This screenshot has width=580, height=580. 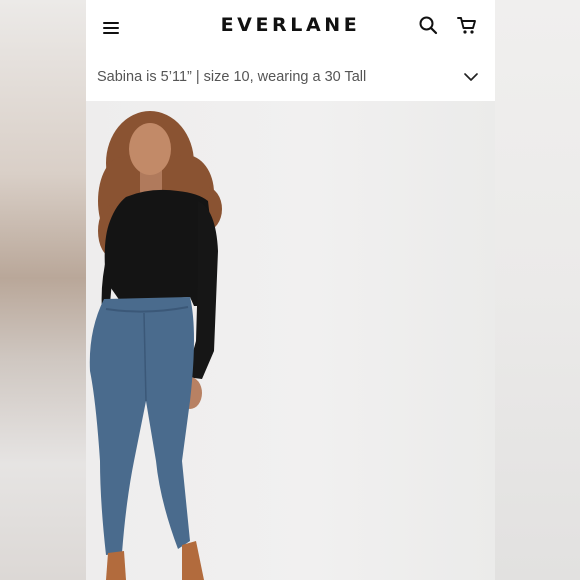 What do you see at coordinates (428, 25) in the screenshot?
I see `search-icon` at bounding box center [428, 25].